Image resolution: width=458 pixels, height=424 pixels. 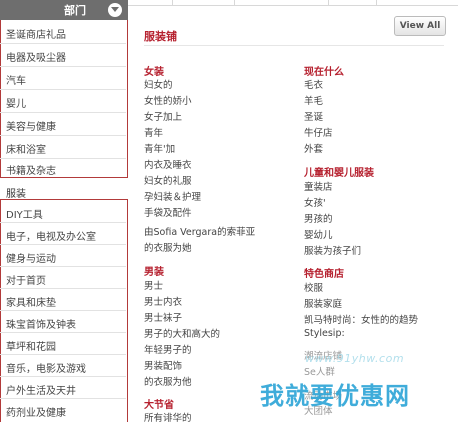 What do you see at coordinates (168, 180) in the screenshot?
I see `menu-link: 妇女的礼服` at bounding box center [168, 180].